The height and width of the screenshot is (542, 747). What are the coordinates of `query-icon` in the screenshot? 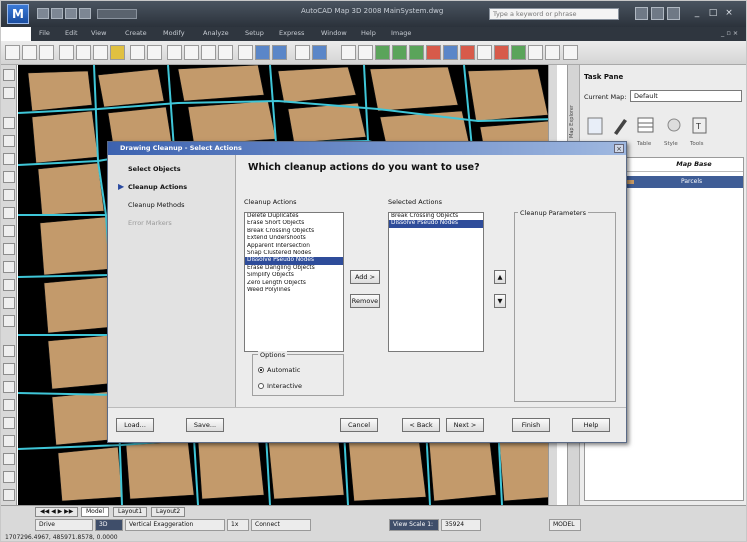 It's located at (348, 52).